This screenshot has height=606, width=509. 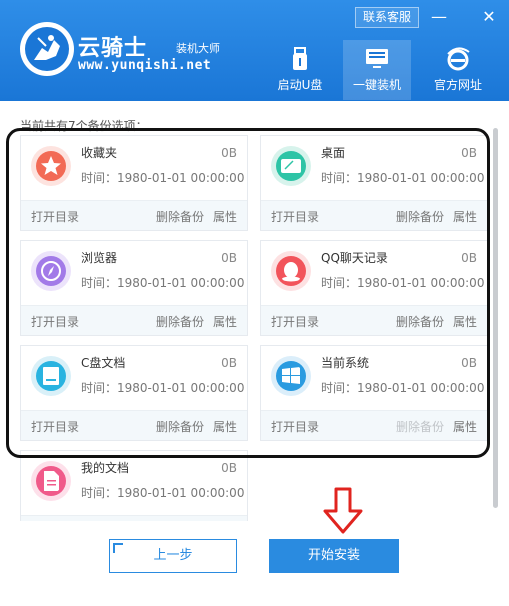 I want to click on star-icon, so click(x=51, y=166).